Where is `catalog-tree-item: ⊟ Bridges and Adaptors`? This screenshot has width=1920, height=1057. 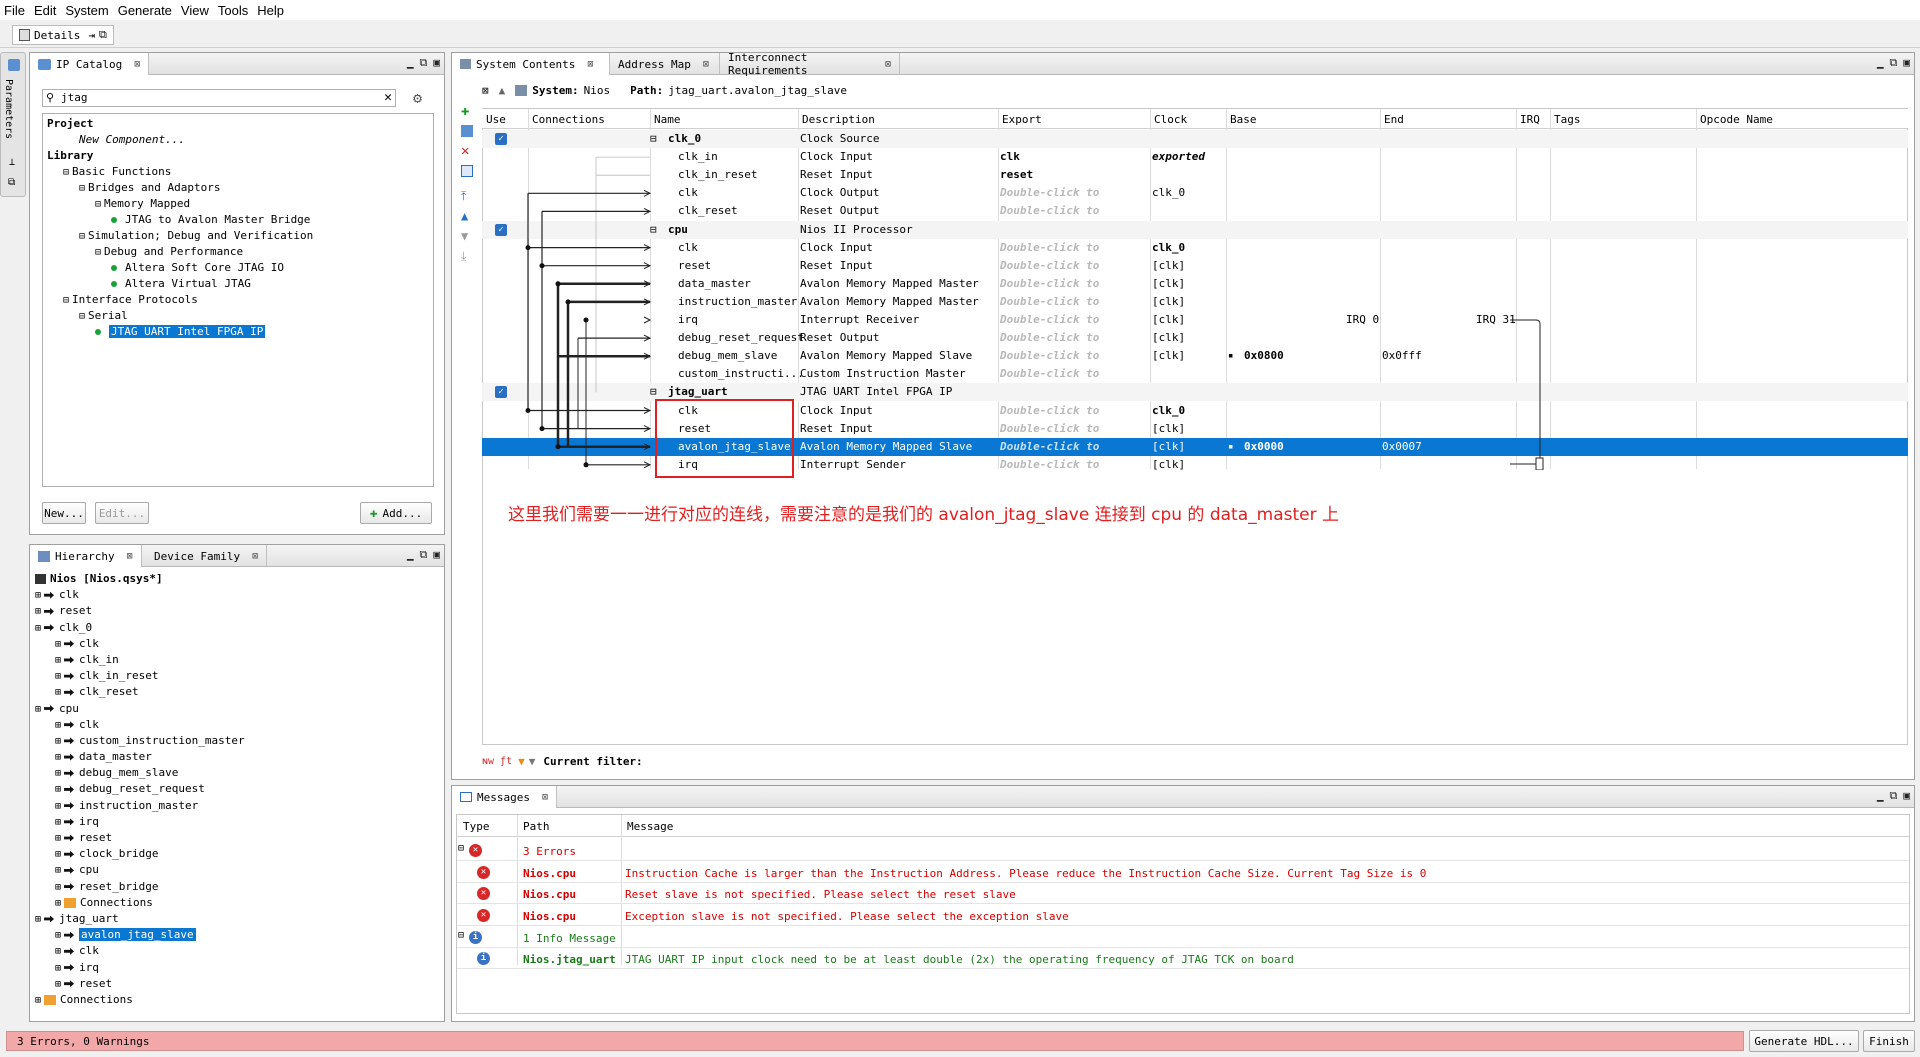 catalog-tree-item: ⊟ Bridges and Adaptors is located at coordinates (238, 188).